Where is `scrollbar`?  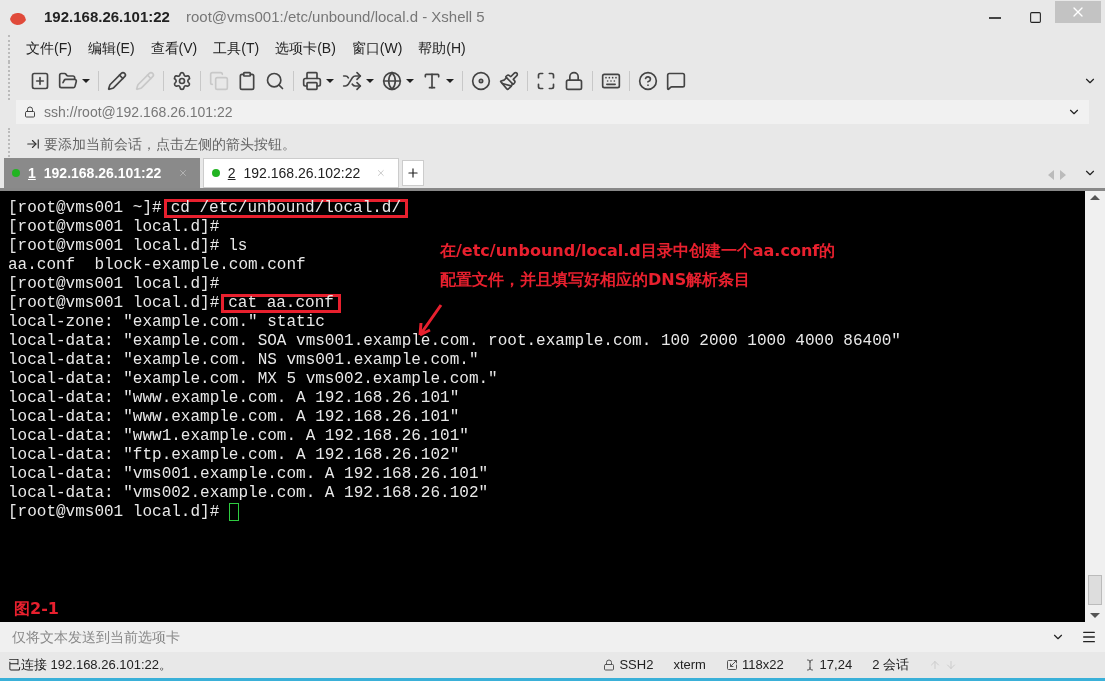
scrollbar is located at coordinates (1095, 406).